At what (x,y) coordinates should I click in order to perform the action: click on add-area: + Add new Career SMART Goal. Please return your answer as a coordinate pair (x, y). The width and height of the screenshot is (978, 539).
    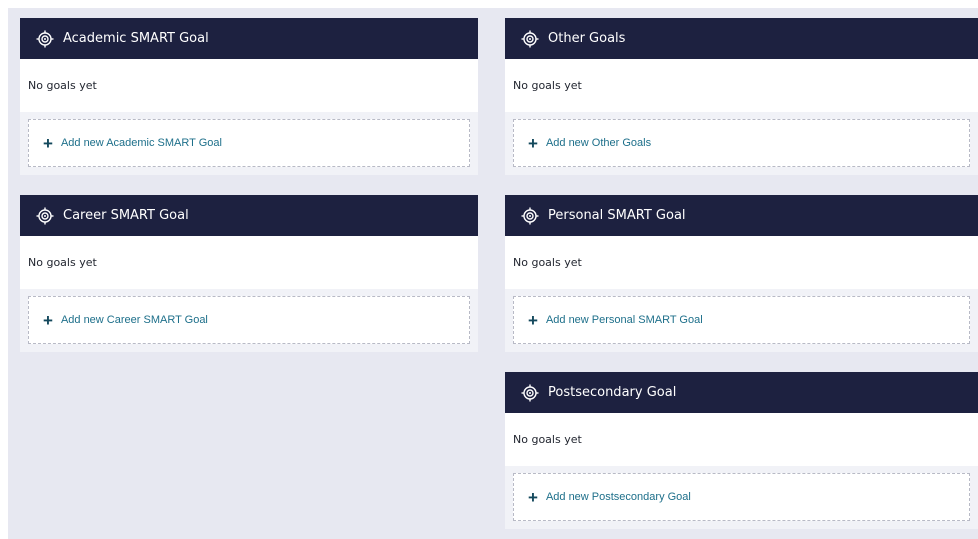
    Looking at the image, I should click on (249, 320).